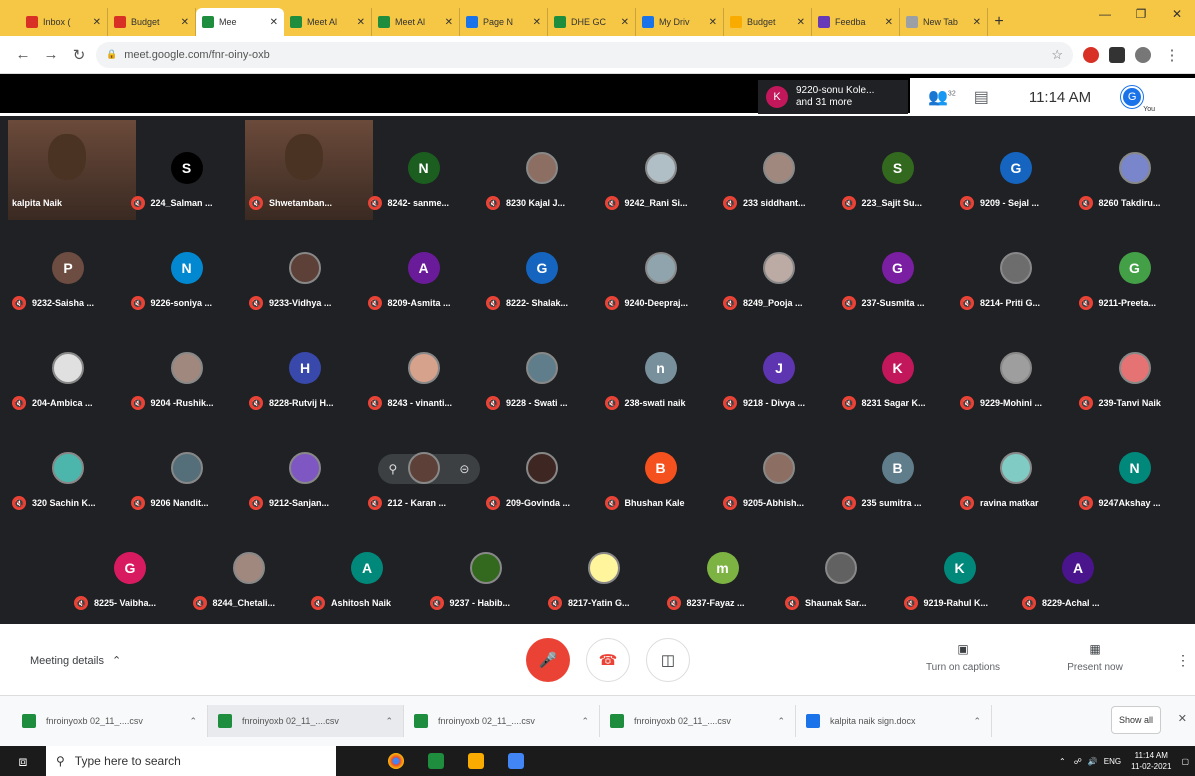 The height and width of the screenshot is (776, 1195). I want to click on browser-tab: Page N ✕, so click(504, 22).